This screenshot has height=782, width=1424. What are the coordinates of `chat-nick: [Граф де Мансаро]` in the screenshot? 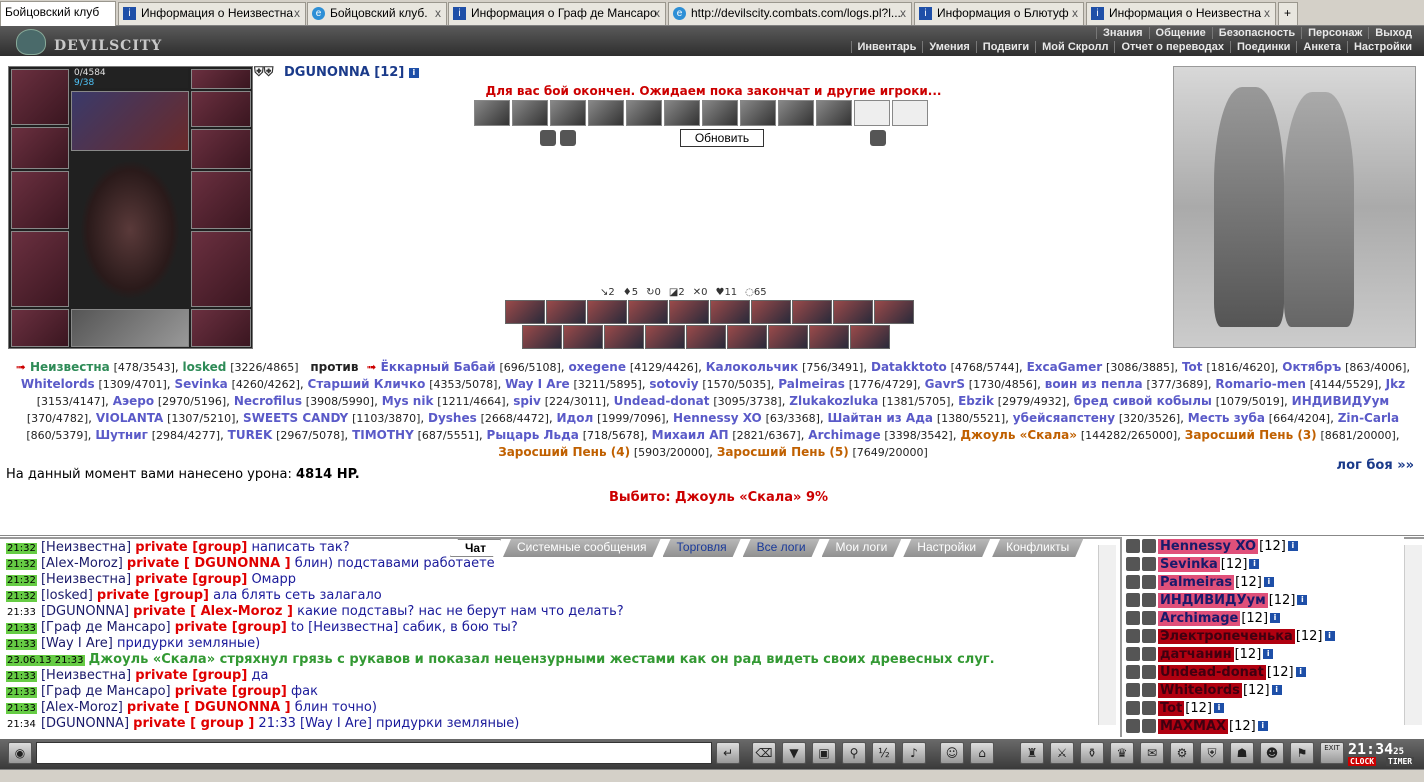 It's located at (106, 691).